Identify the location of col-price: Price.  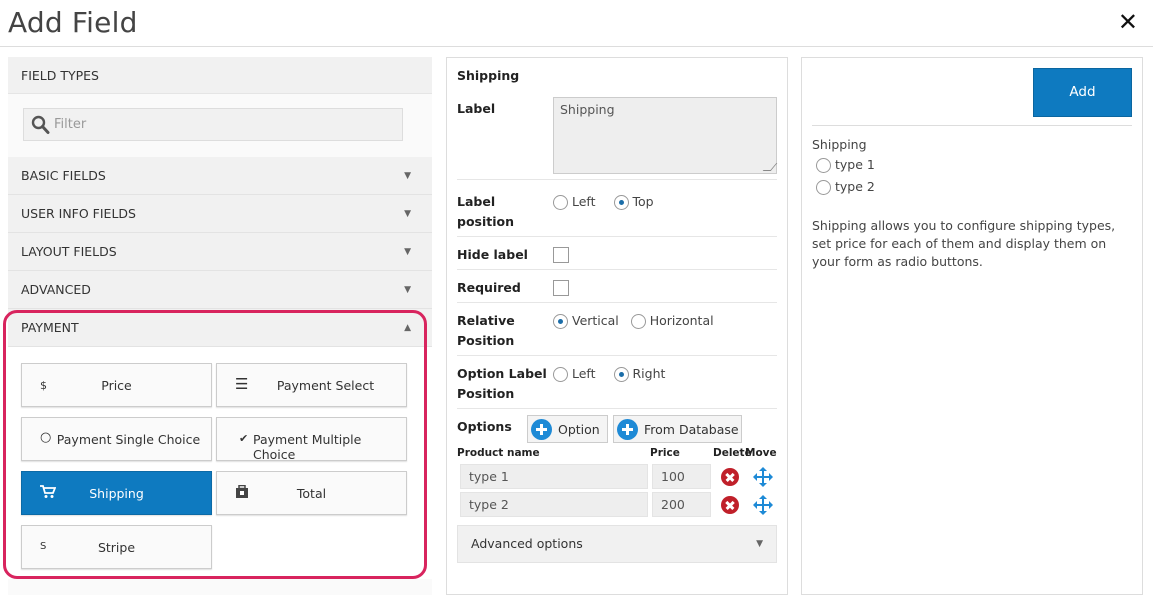
(665, 453).